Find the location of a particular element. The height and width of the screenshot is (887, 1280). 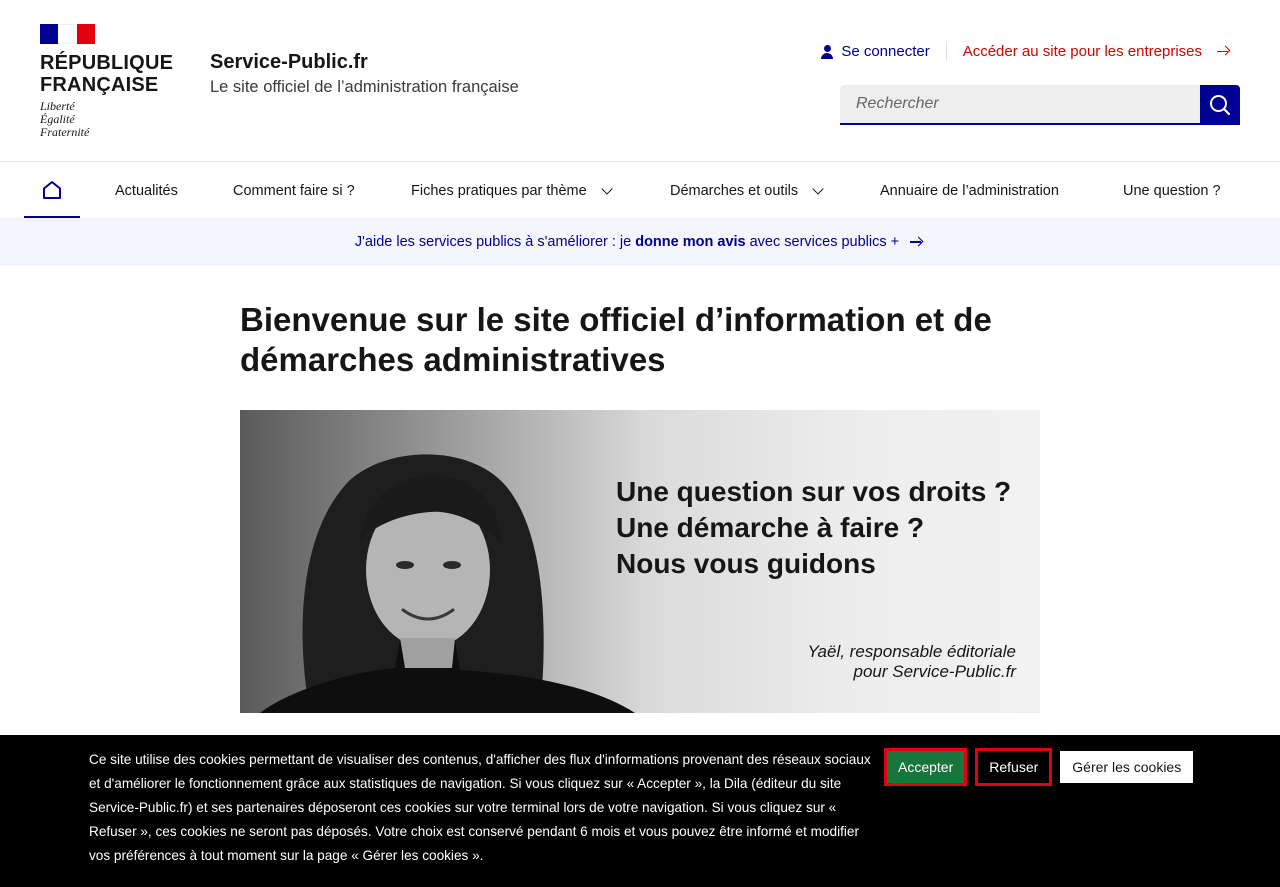

hero-line-1: Une question sur vos droits ? is located at coordinates (814, 491).